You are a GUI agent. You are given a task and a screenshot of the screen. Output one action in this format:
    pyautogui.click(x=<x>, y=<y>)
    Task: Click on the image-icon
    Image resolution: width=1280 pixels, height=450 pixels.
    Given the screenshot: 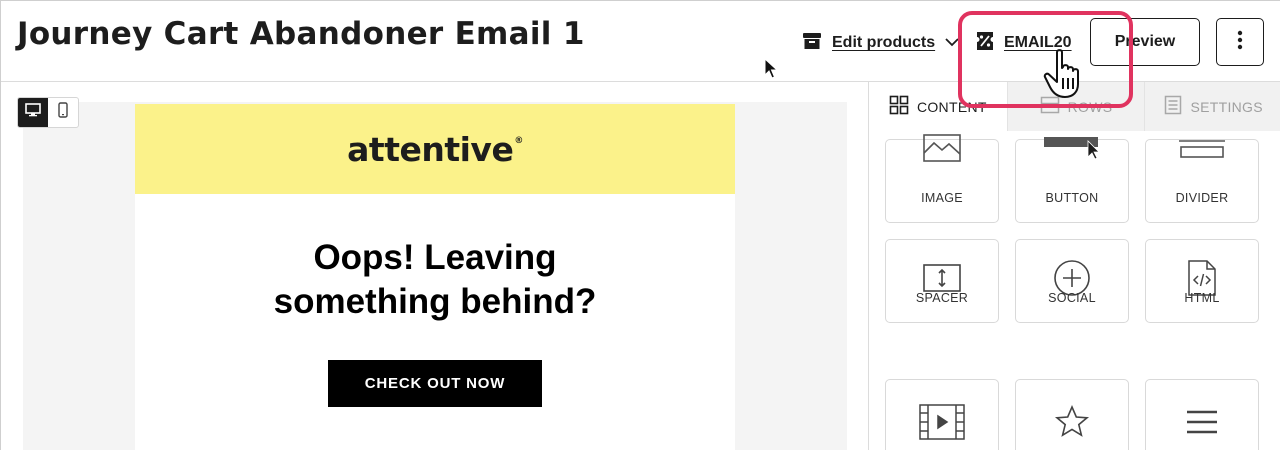 What is the action you would take?
    pyautogui.click(x=942, y=148)
    